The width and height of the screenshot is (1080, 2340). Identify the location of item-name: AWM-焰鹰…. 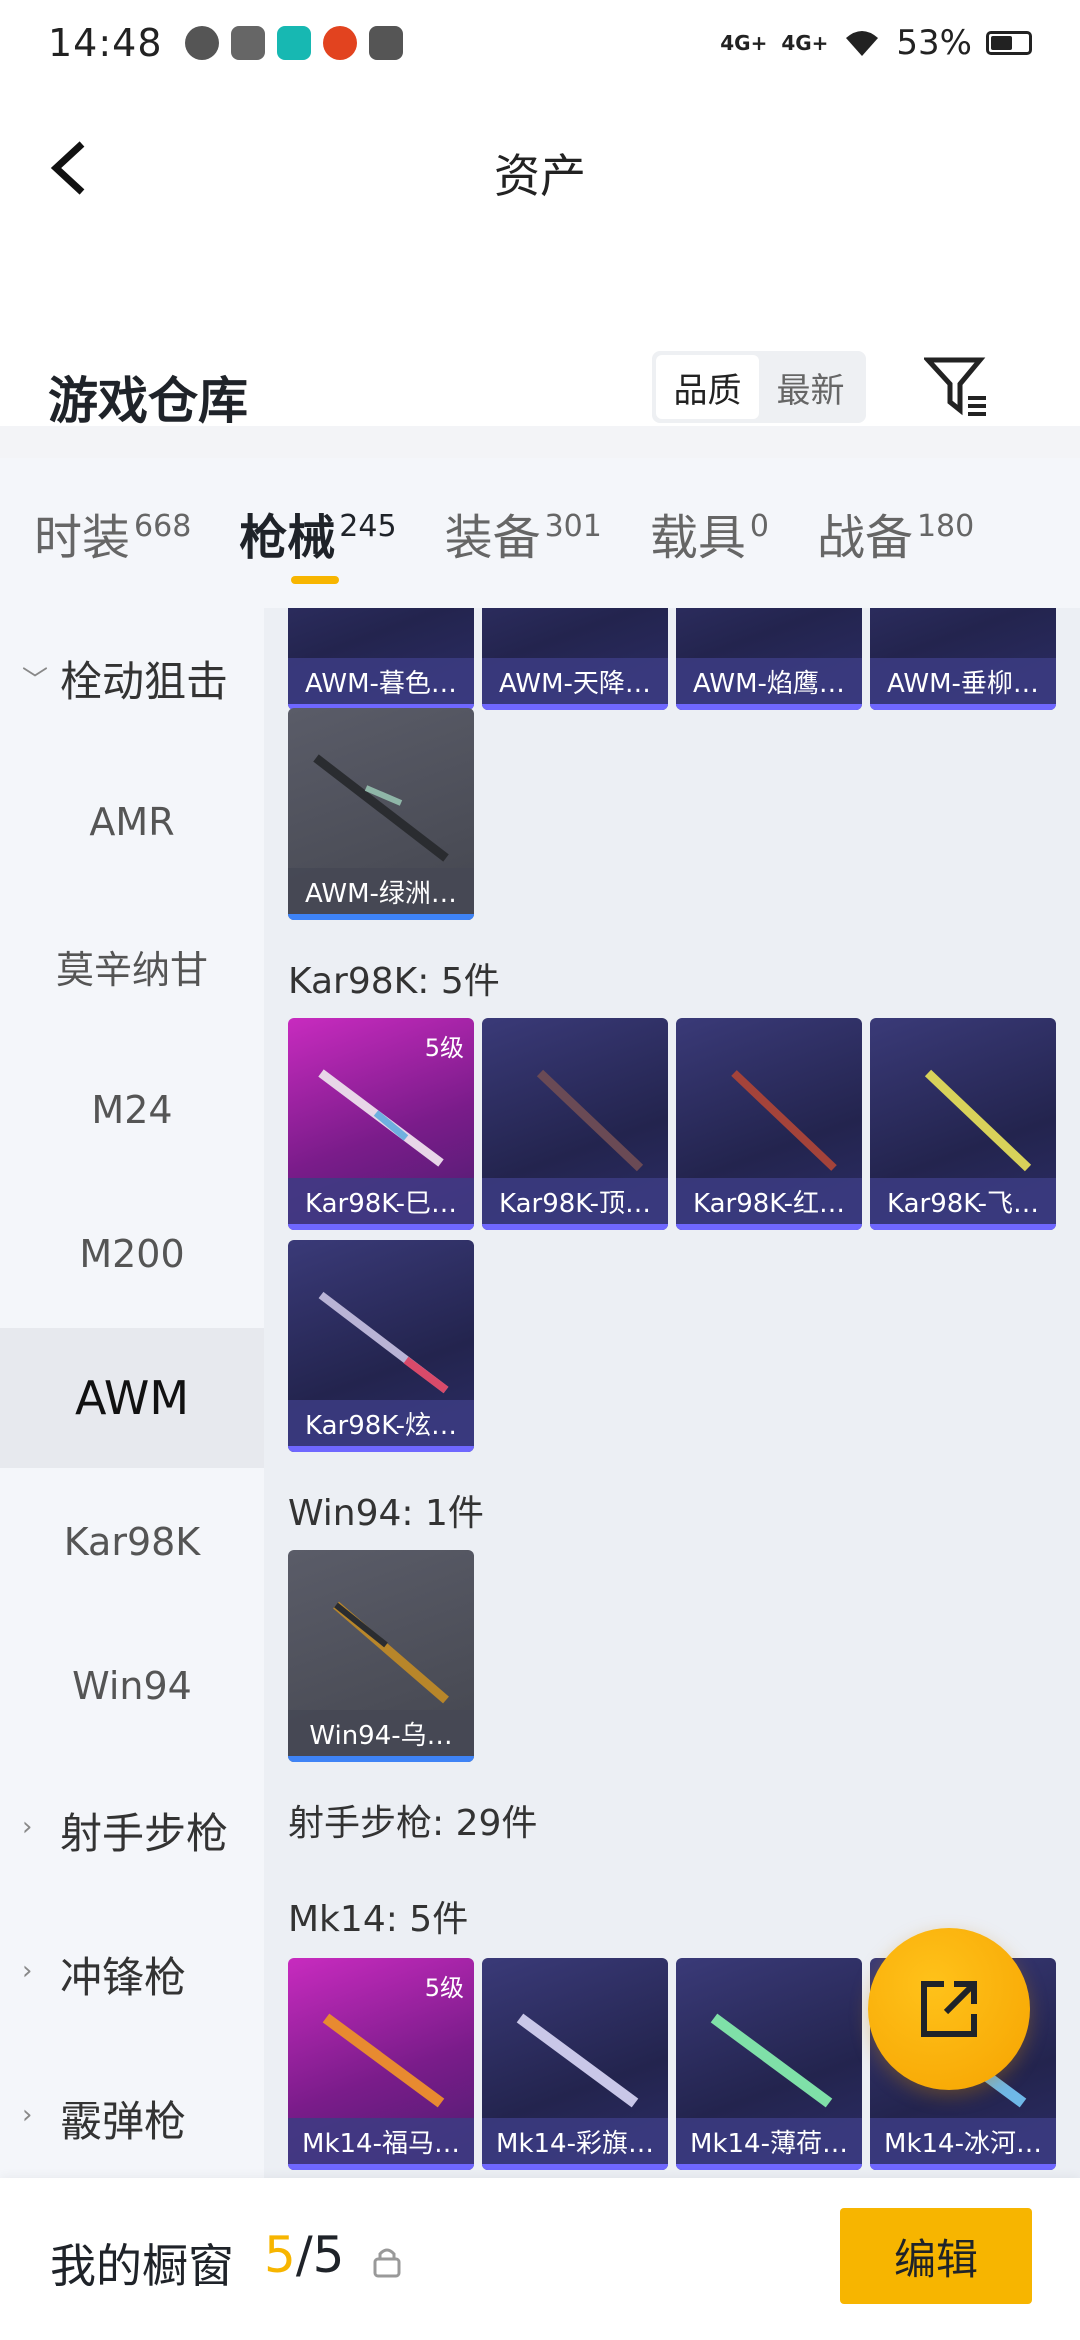
(769, 681).